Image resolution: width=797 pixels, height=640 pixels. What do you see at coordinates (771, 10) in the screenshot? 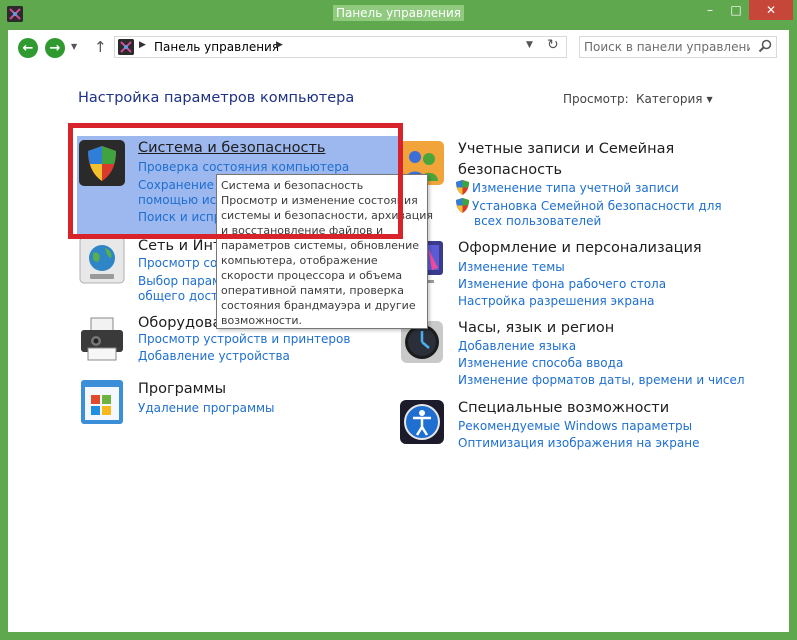
I see `close-button: ✕` at bounding box center [771, 10].